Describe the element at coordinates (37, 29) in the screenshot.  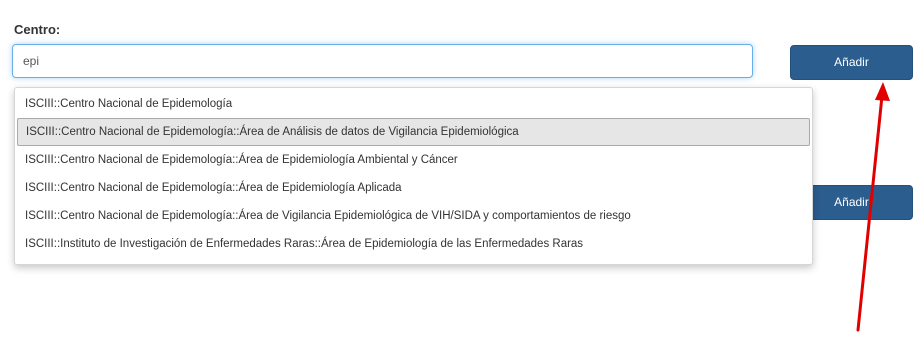
I see `centro-label: Centro:` at that location.